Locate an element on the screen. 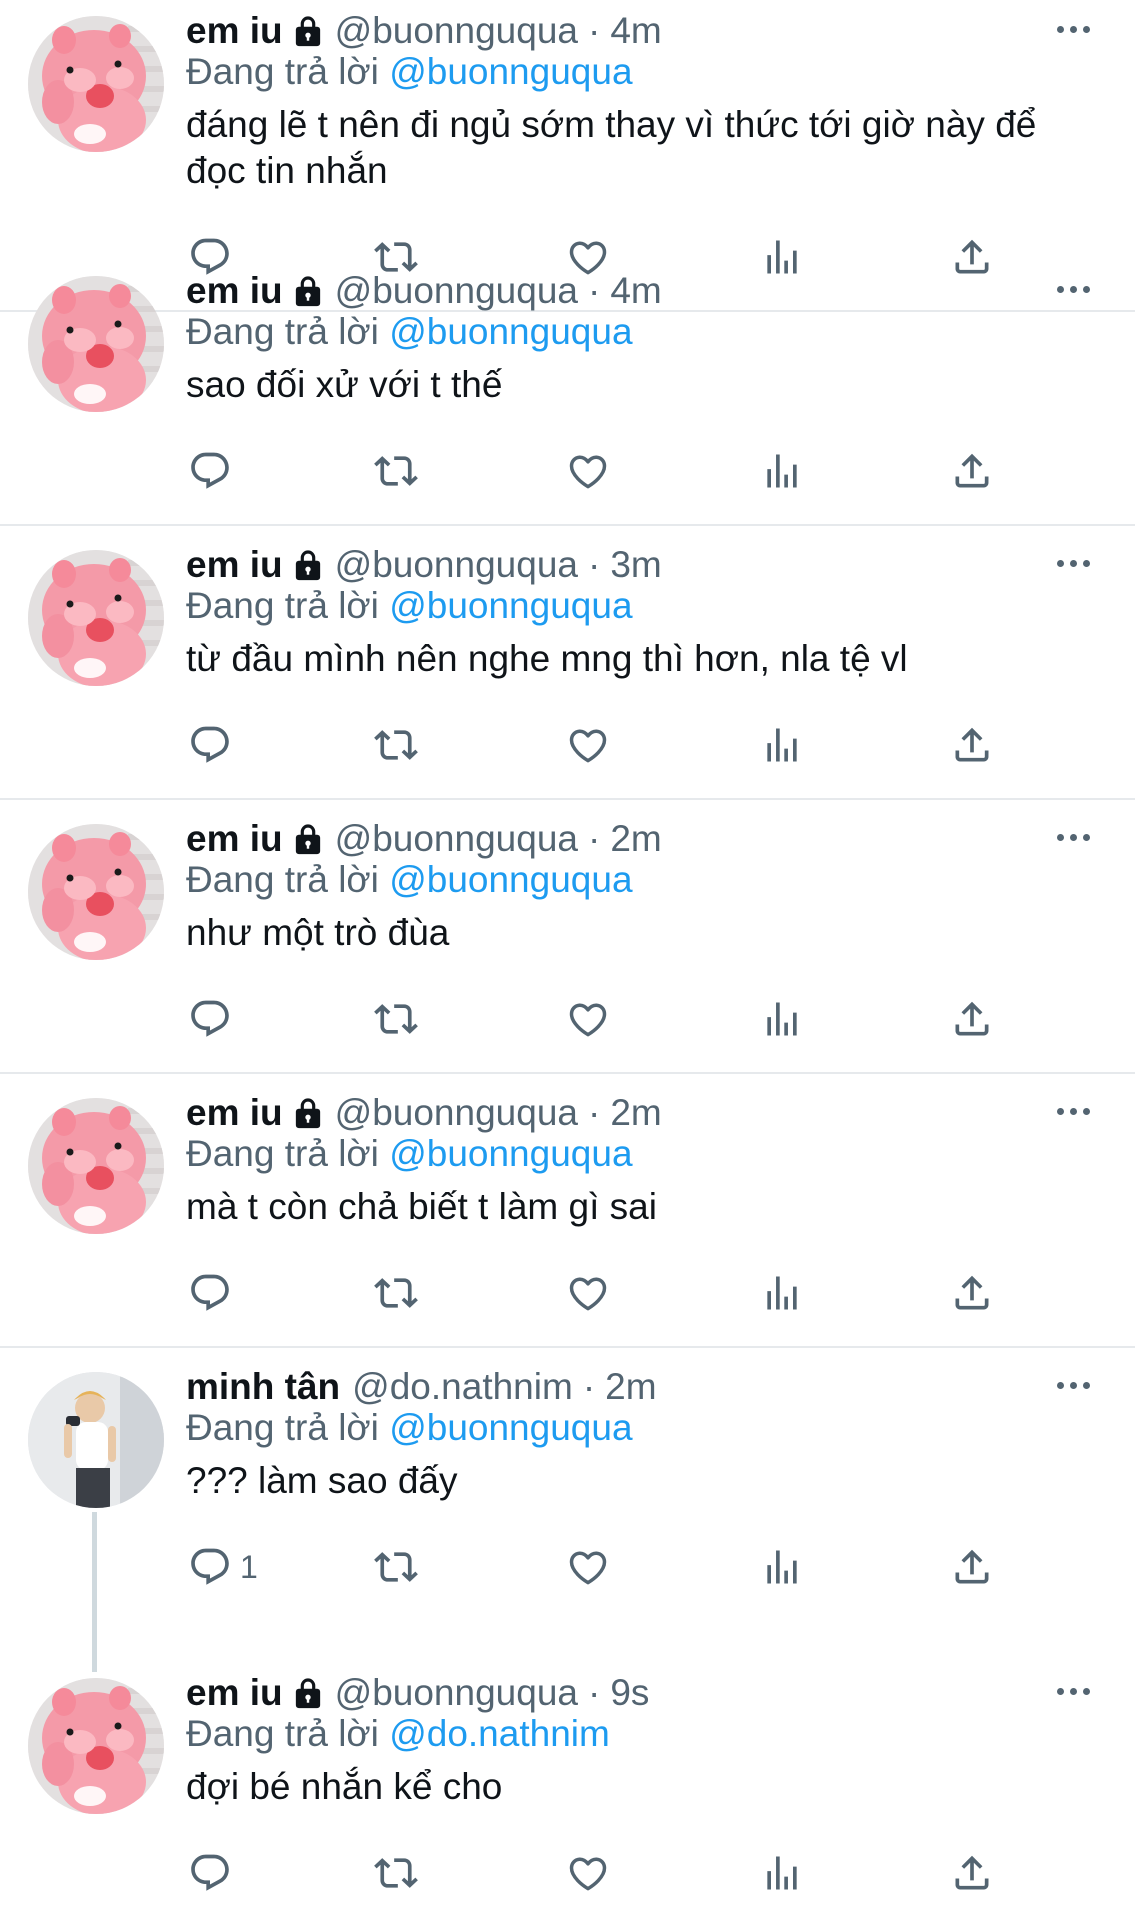 The image size is (1135, 1920). thread-connector is located at coordinates (94, 1592).